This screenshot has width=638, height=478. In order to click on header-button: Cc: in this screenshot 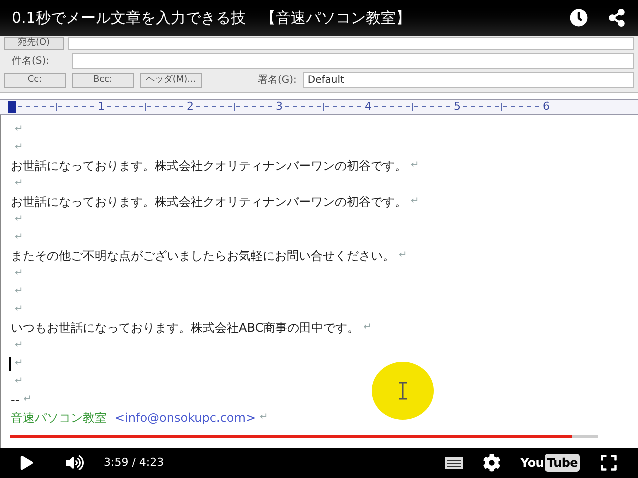, I will do `click(35, 80)`.